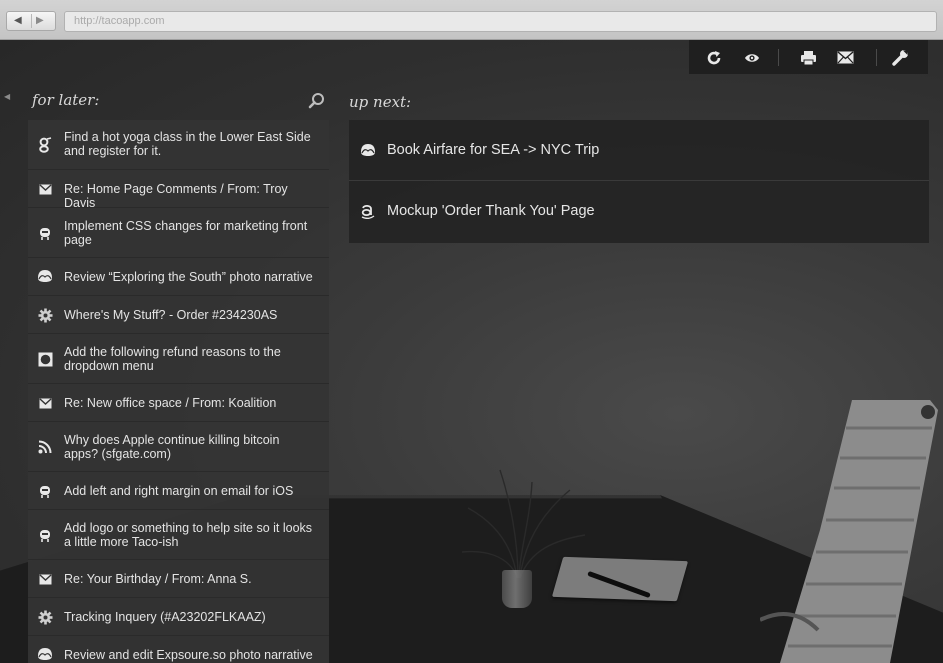  I want to click on eye-icon, so click(751, 57).